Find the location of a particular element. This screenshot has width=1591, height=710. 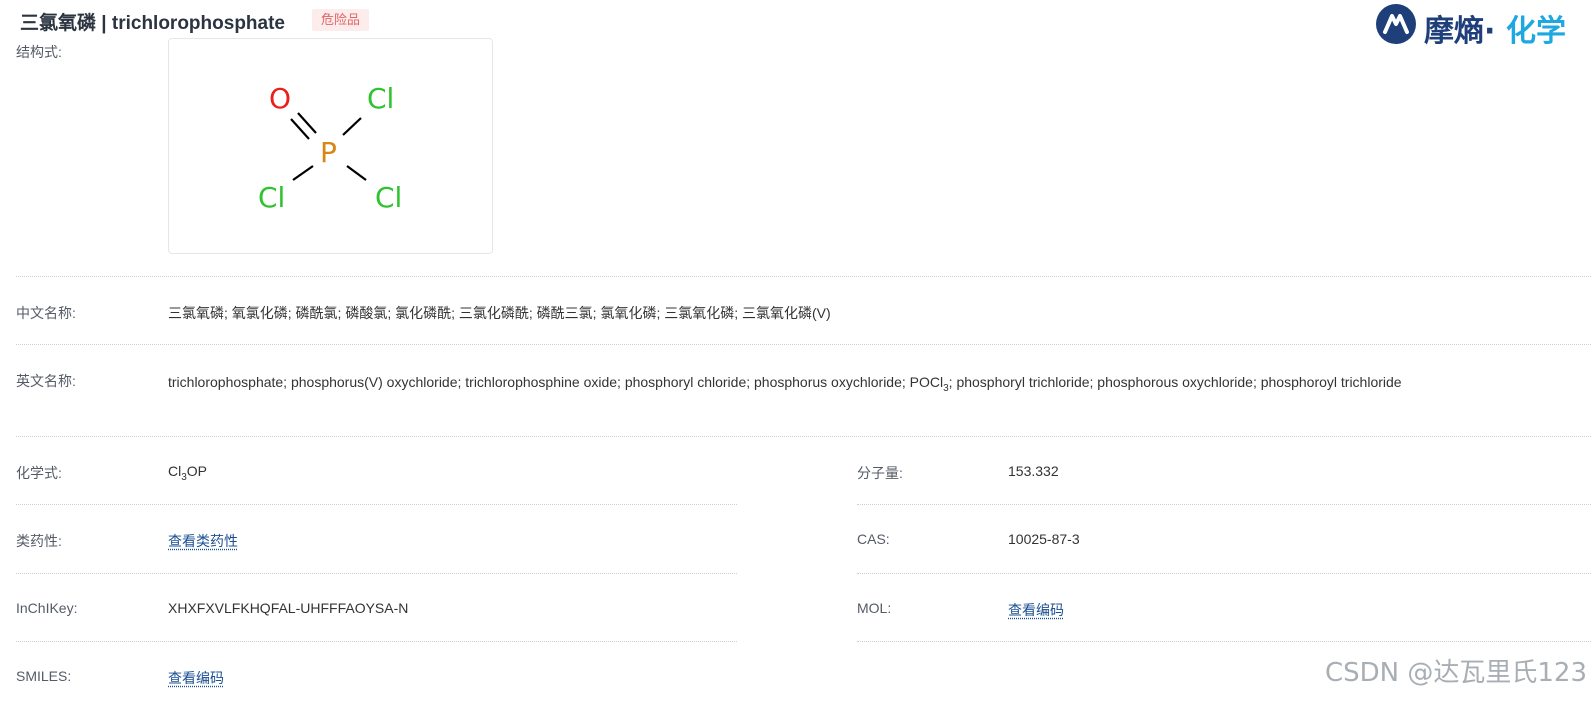

atom-chlorine-3: Cl is located at coordinates (388, 197).